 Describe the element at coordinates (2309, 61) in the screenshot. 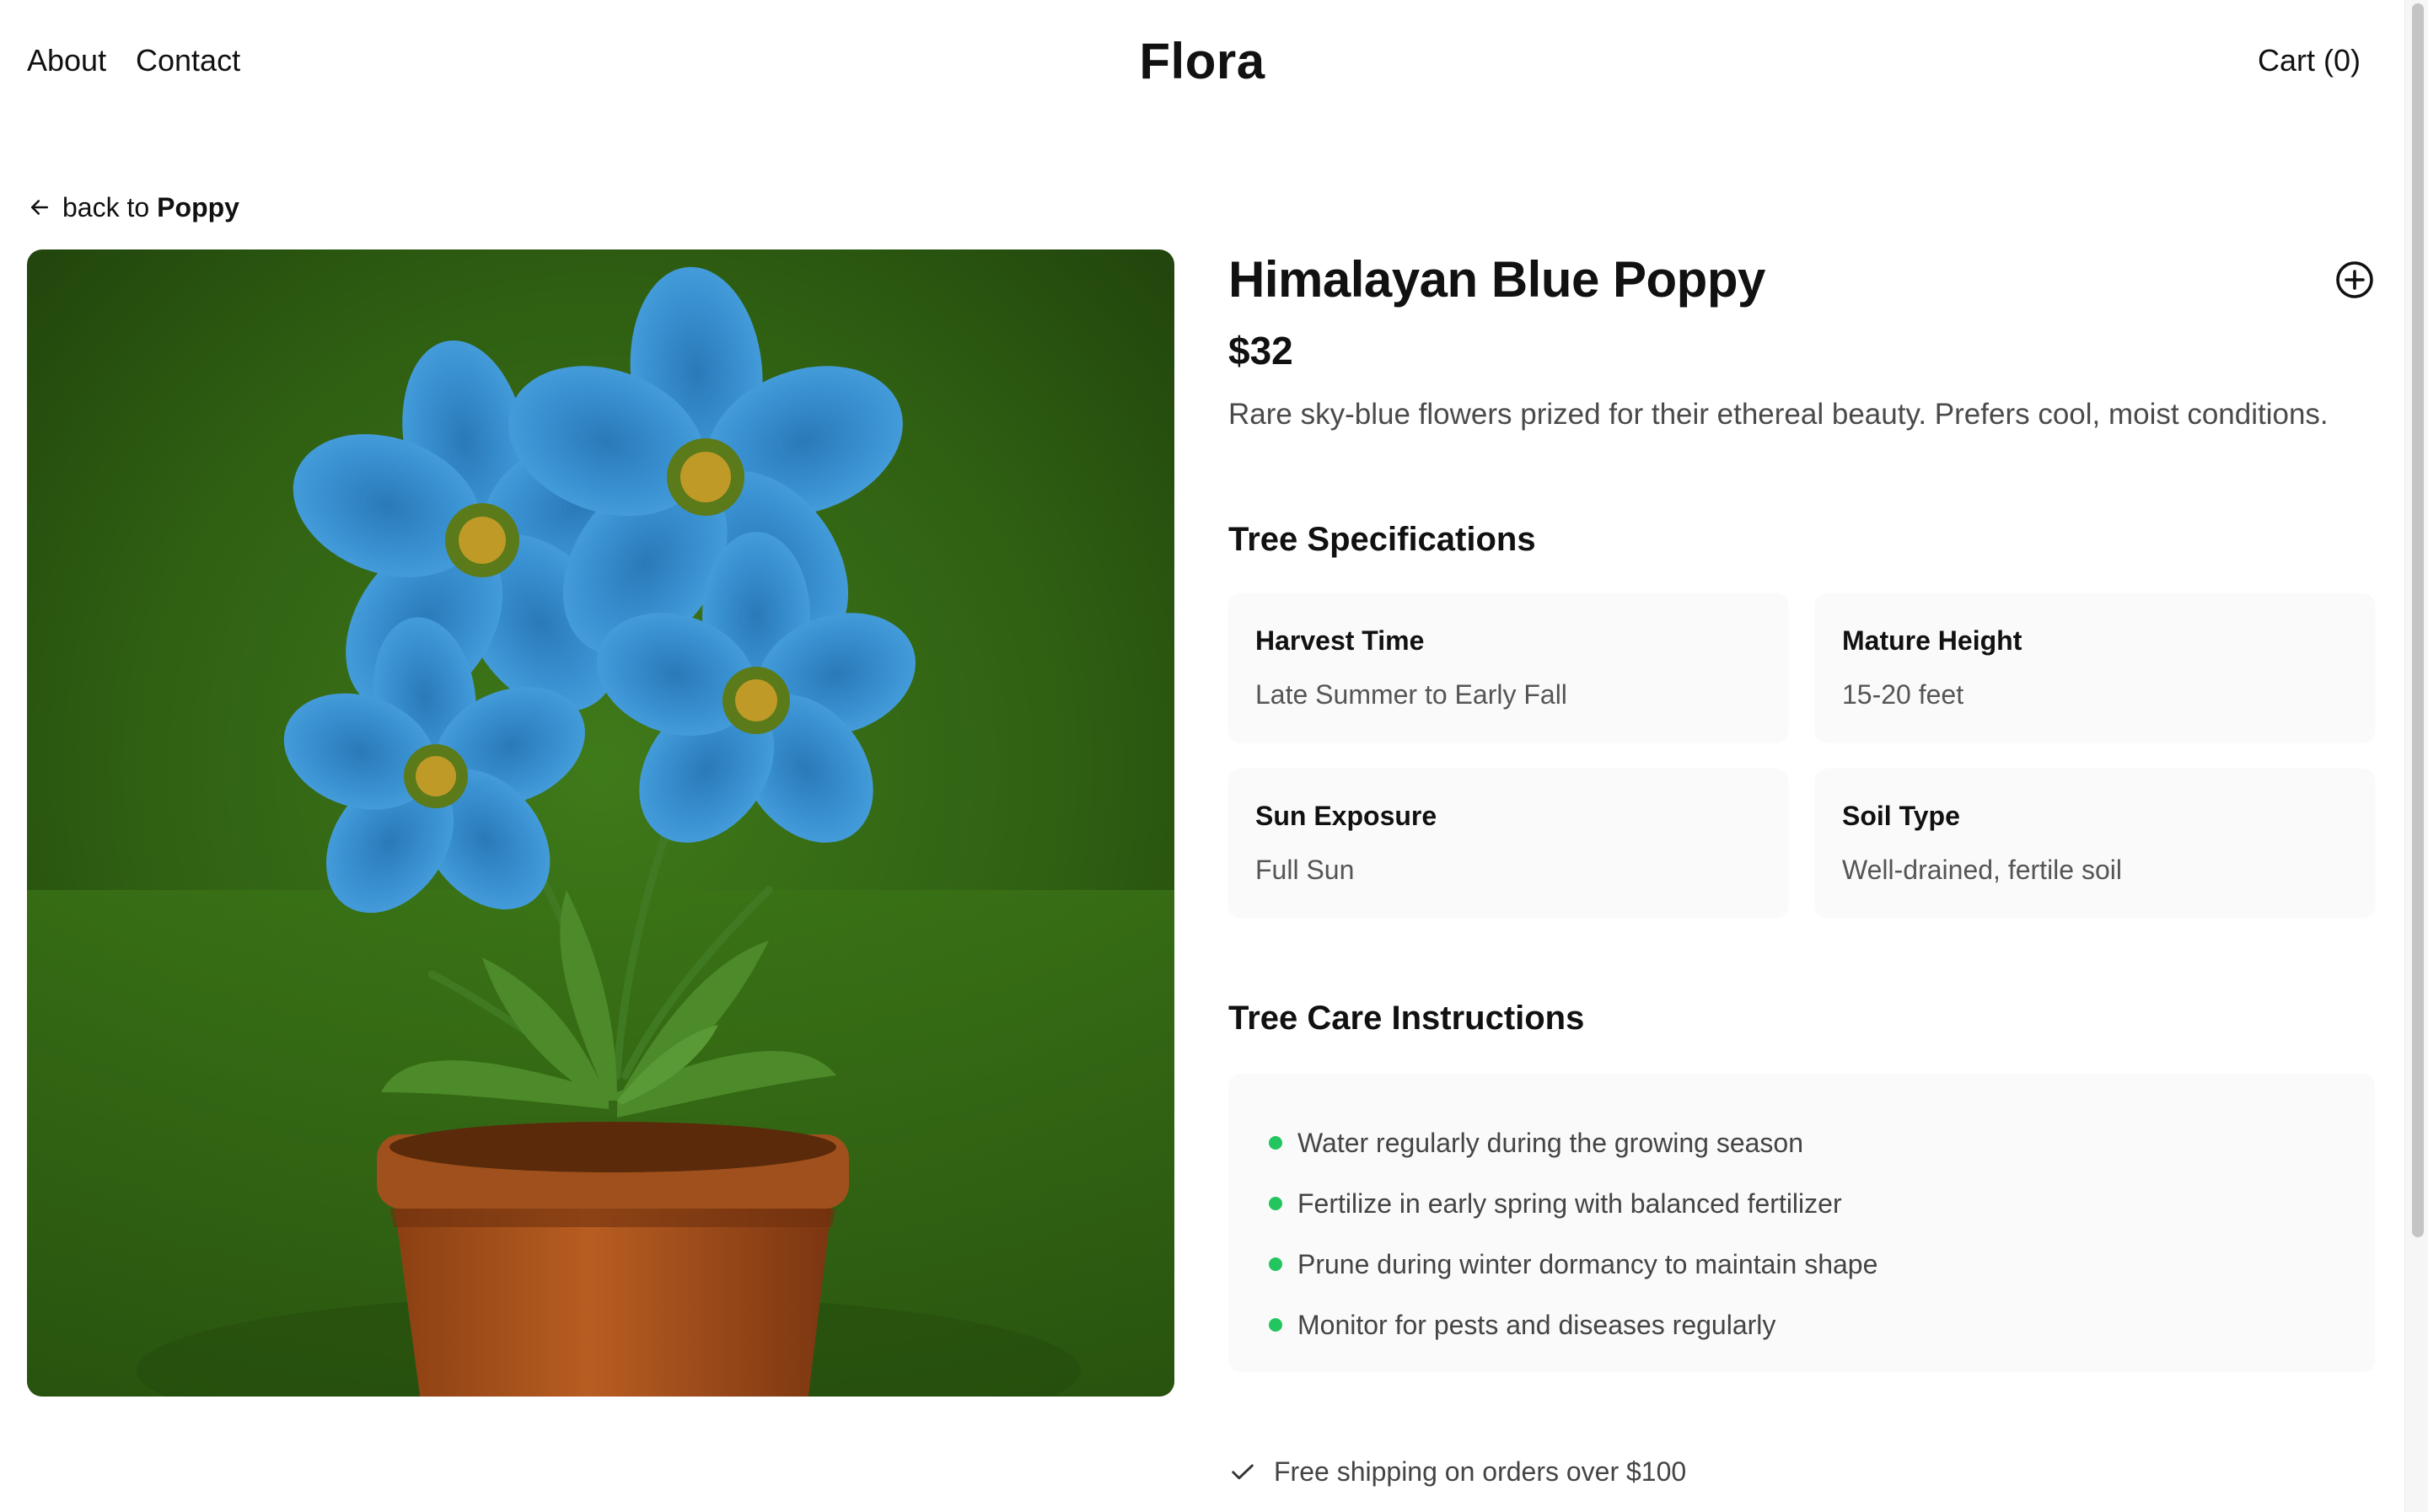

I see `cart-button: Cart (0)` at that location.